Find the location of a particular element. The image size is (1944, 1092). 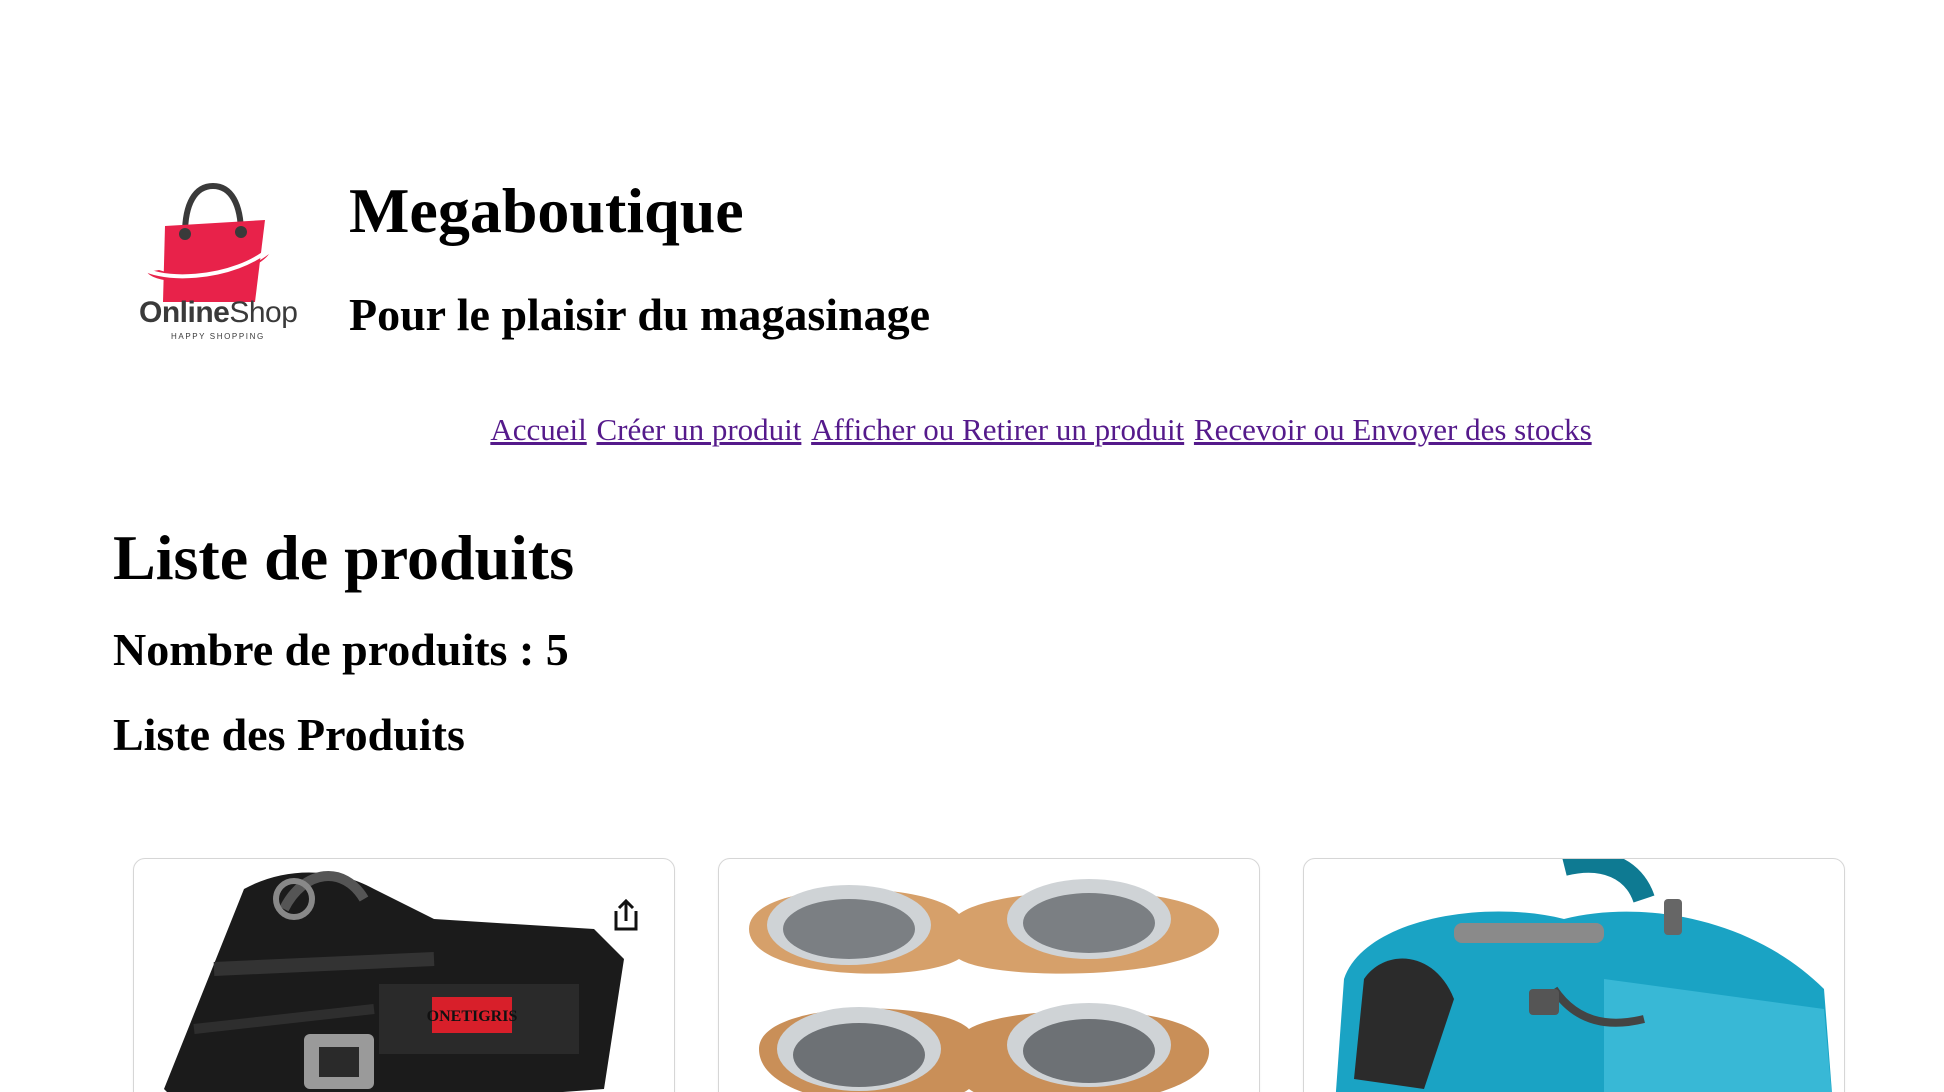

nav-link-recevoir-envoyer-stocks: Recevoir ou Envoyer des stocks is located at coordinates (1393, 429).